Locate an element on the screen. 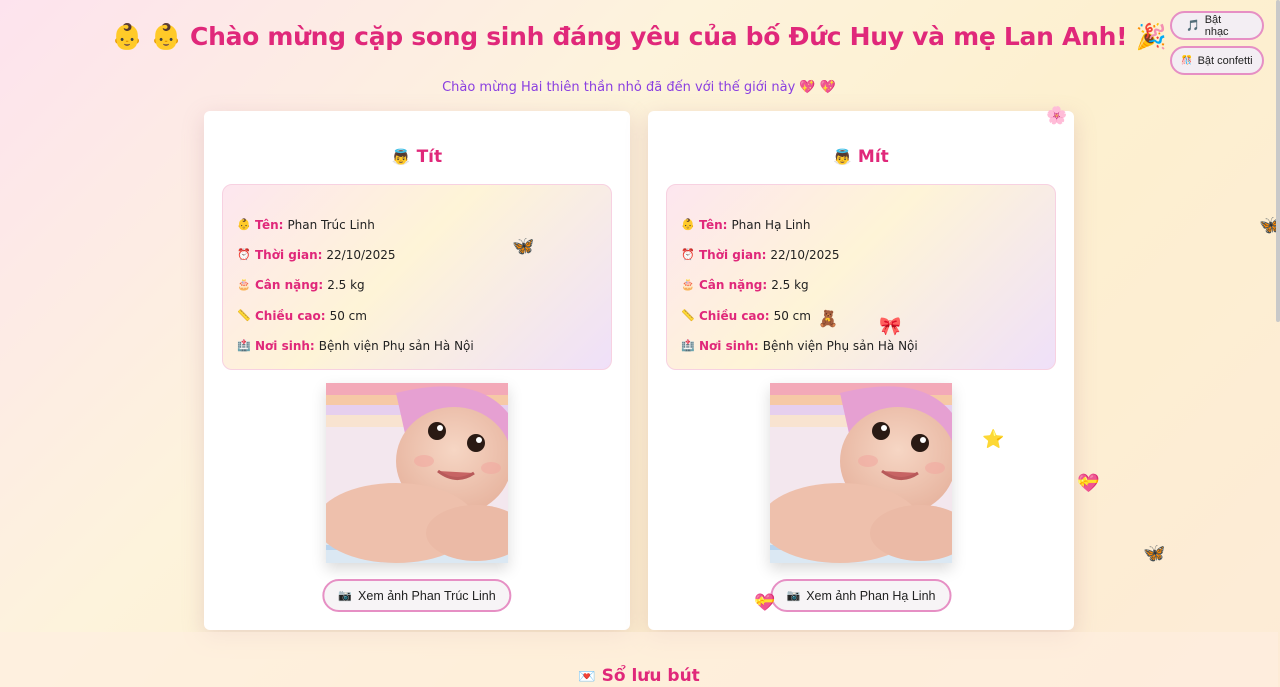  info-value: Phan Hạ Linh is located at coordinates (771, 225).